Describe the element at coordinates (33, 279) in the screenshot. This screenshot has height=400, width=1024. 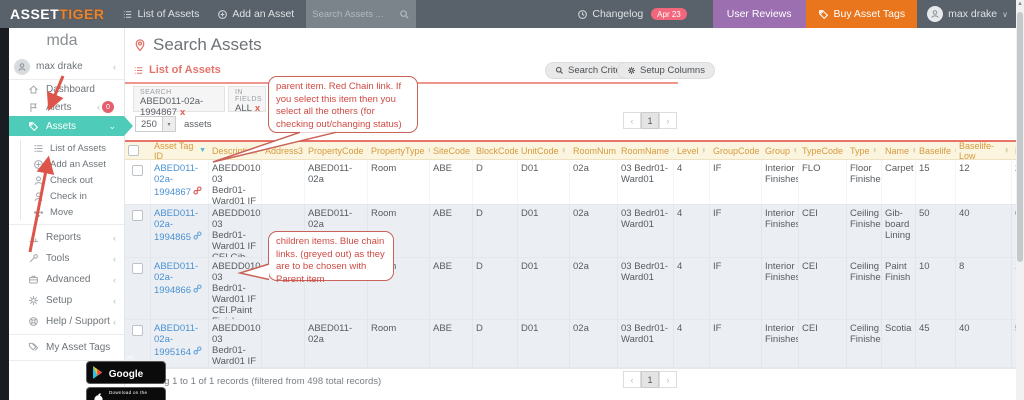
I see `briefcase-icon` at that location.